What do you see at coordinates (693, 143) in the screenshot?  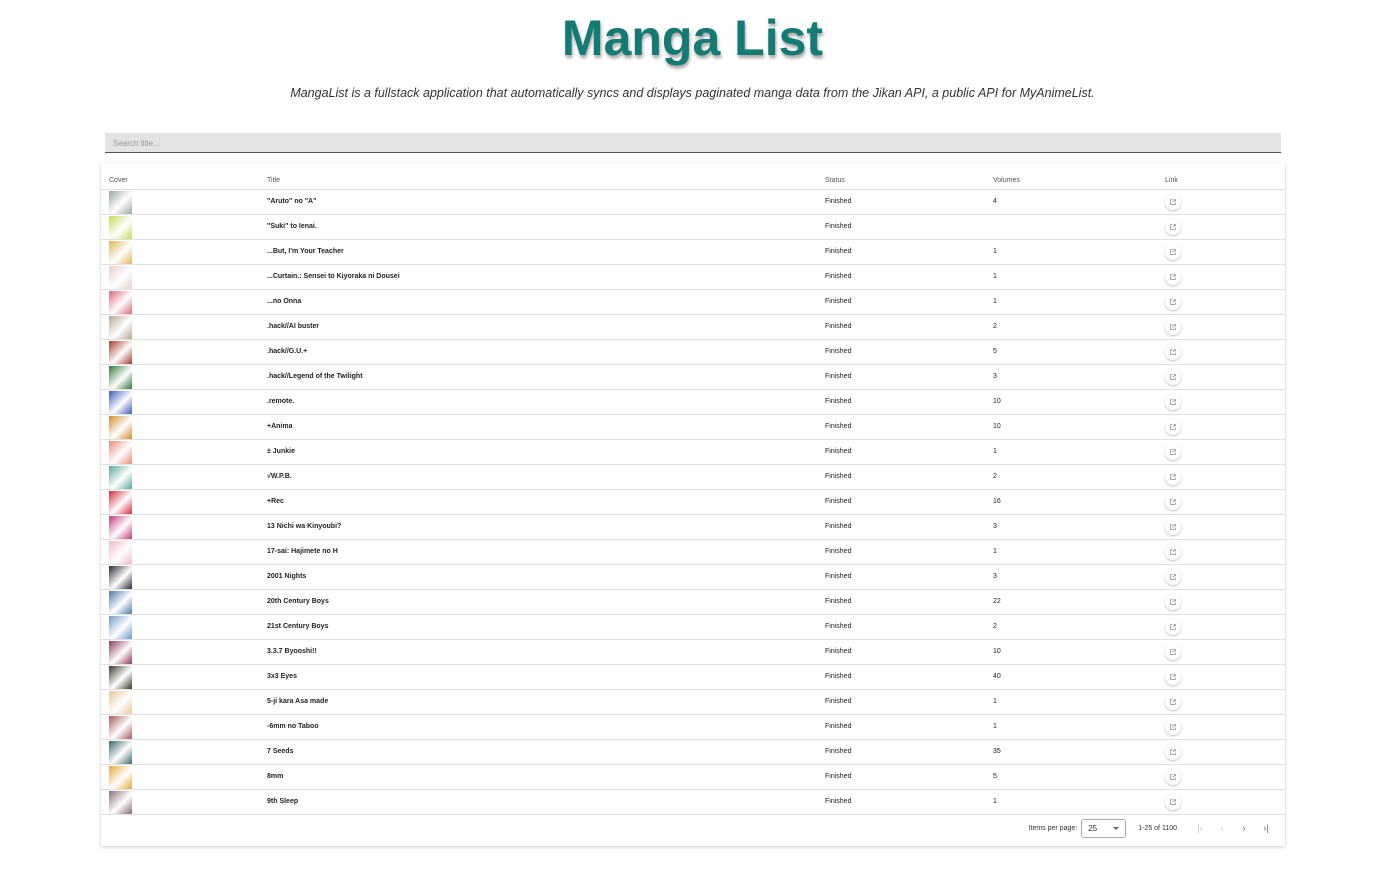 I see `search-input` at bounding box center [693, 143].